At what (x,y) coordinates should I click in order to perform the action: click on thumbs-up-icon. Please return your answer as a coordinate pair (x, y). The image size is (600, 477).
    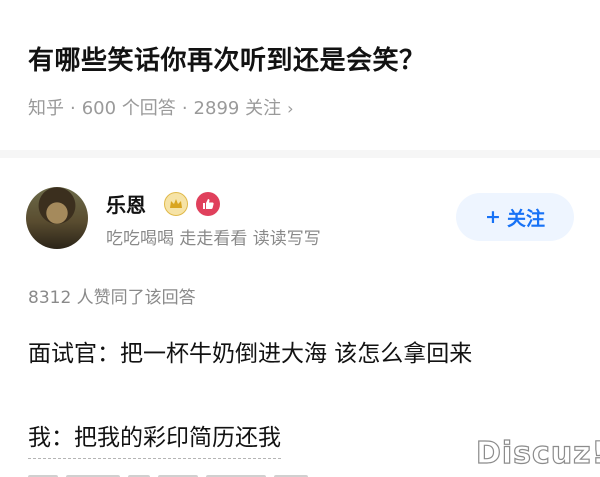
    Looking at the image, I should click on (208, 204).